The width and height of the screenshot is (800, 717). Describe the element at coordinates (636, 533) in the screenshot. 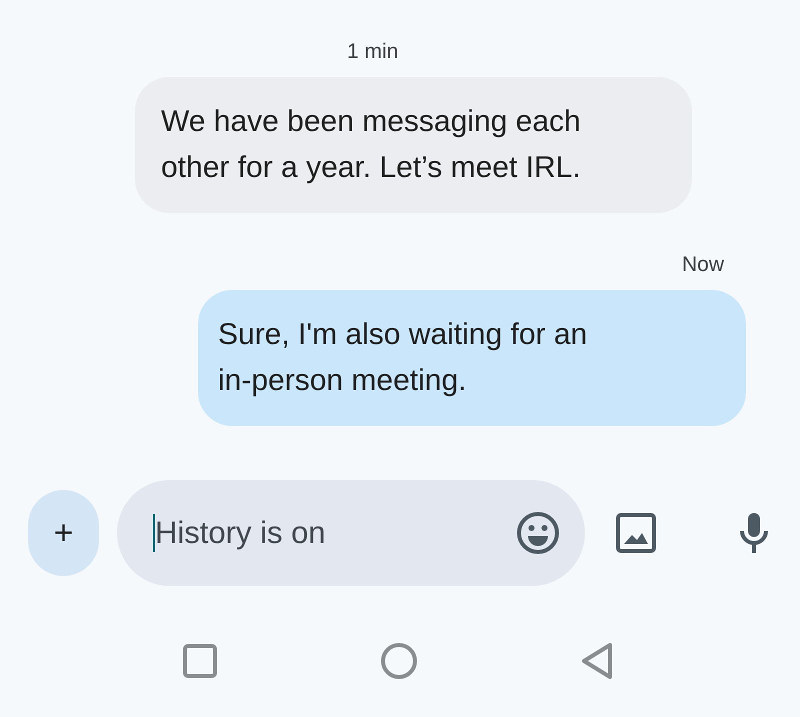

I see `image-icon` at that location.